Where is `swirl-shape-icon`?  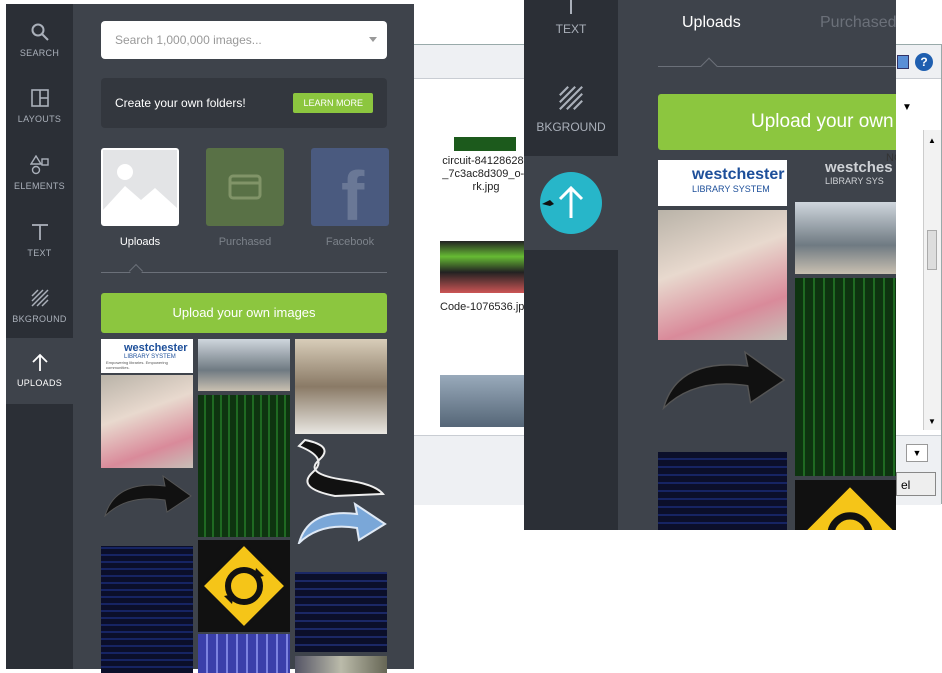
swirl-shape-icon is located at coordinates (341, 468).